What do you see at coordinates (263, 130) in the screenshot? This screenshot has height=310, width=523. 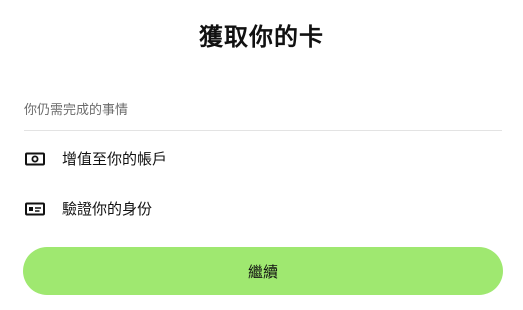 I see `divider` at bounding box center [263, 130].